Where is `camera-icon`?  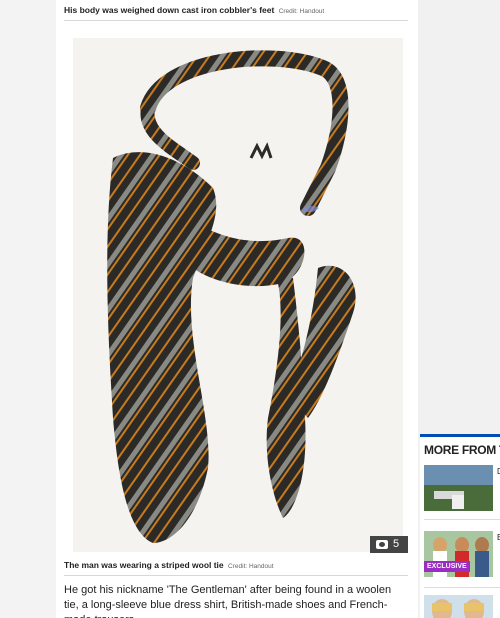
camera-icon is located at coordinates (382, 544).